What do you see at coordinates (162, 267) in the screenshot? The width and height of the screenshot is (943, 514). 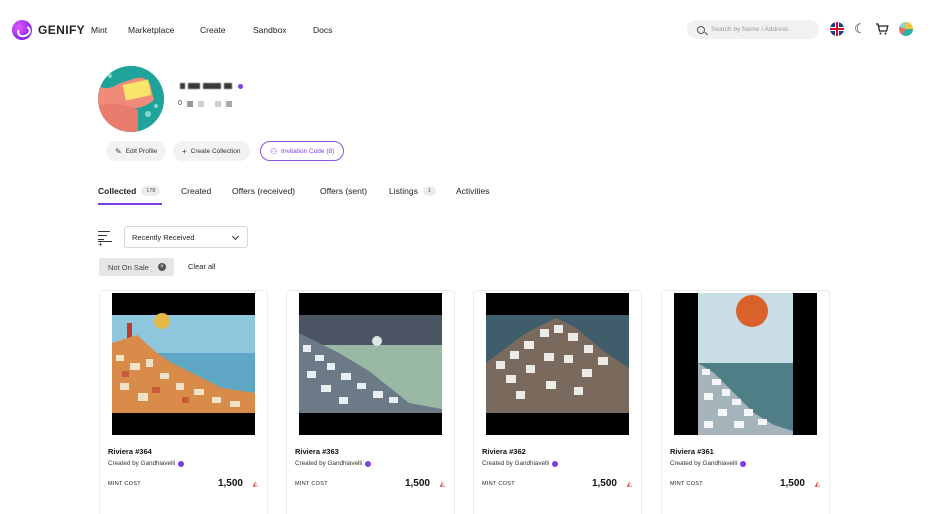 I see `close-icon: ×` at bounding box center [162, 267].